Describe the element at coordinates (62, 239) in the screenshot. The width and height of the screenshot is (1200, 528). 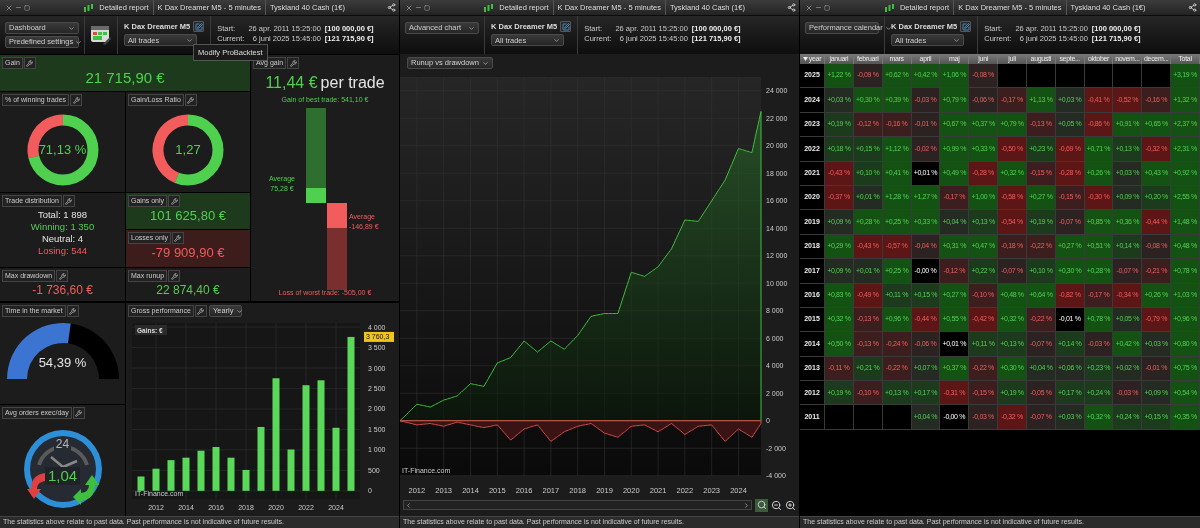
I see `distribution-line: Neutral: 4` at that location.